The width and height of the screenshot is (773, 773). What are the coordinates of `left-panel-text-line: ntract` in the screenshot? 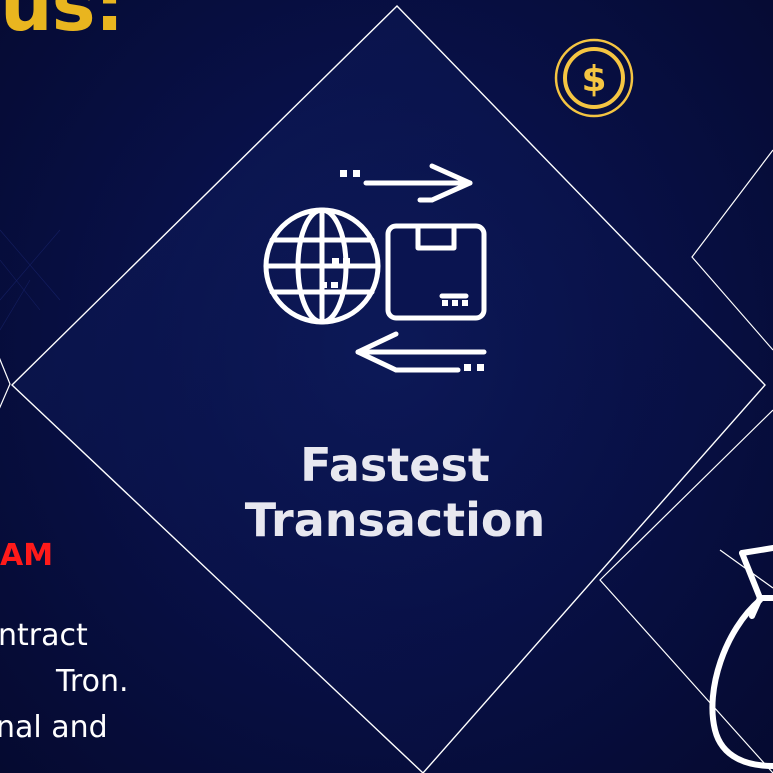 It's located at (44, 635).